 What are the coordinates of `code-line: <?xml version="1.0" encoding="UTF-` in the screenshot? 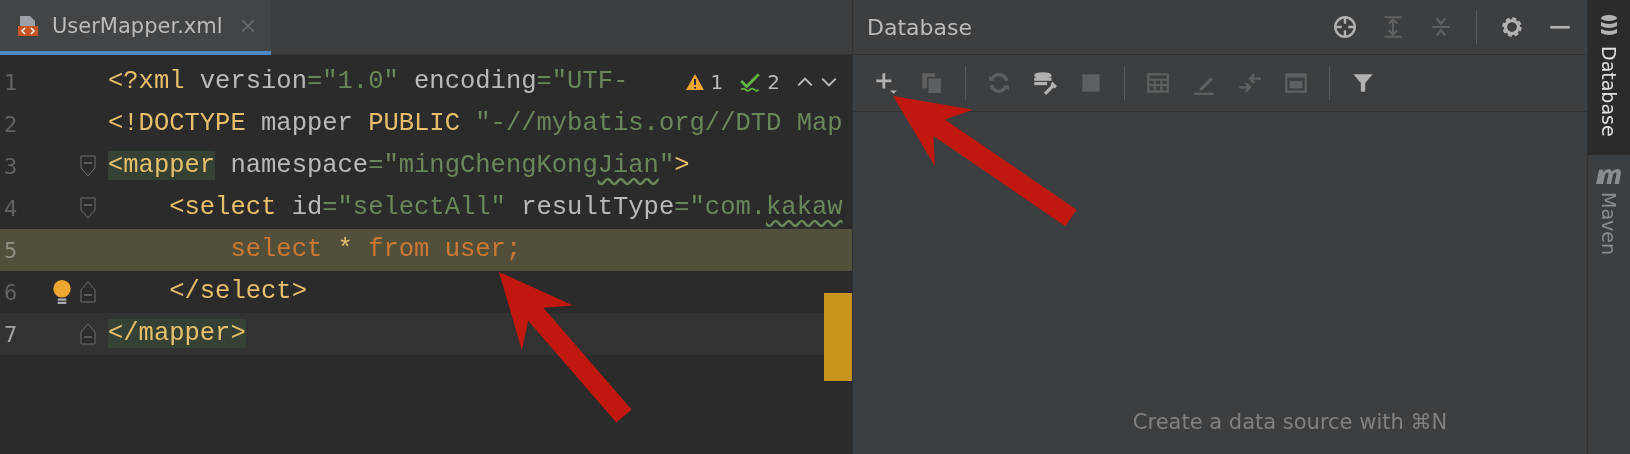 It's located at (368, 82).